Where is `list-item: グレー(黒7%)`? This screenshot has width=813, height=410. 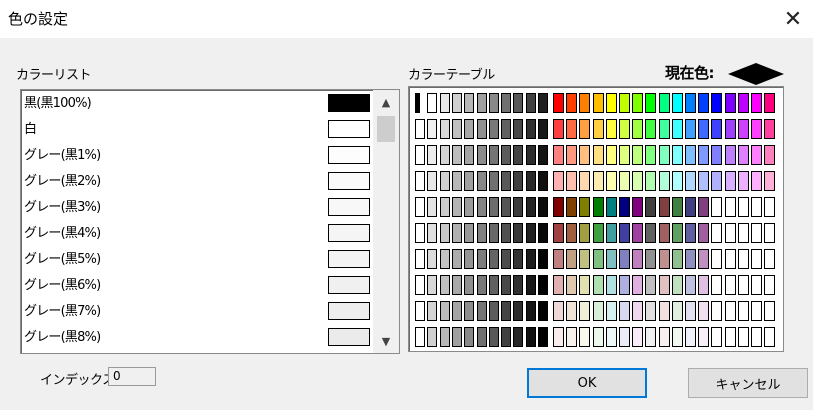 list-item: グレー(黒7%) is located at coordinates (198, 311).